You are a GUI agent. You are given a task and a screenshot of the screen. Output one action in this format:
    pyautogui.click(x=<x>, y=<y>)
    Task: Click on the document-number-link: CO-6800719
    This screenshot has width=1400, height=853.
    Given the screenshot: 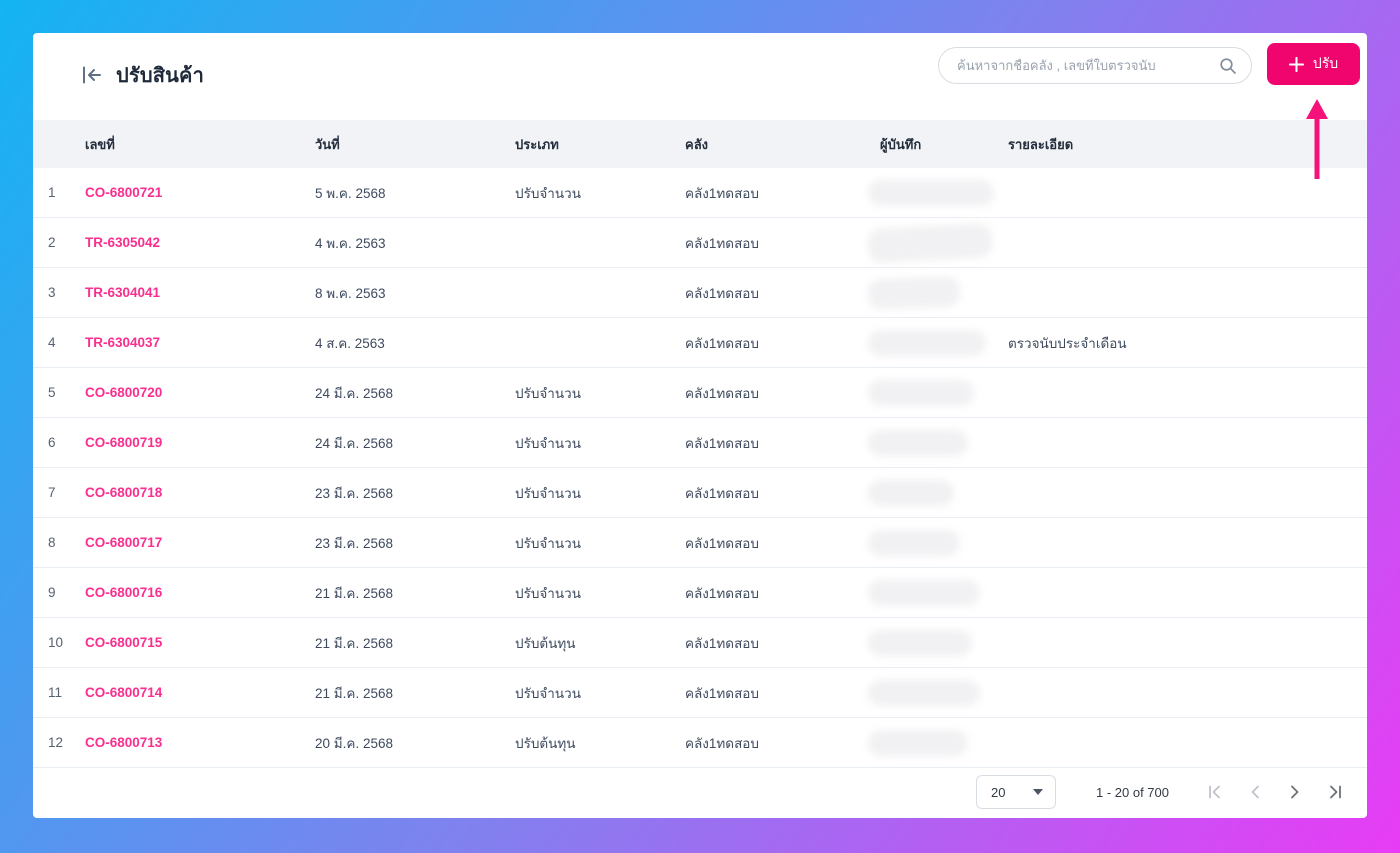 What is the action you would take?
    pyautogui.click(x=123, y=442)
    